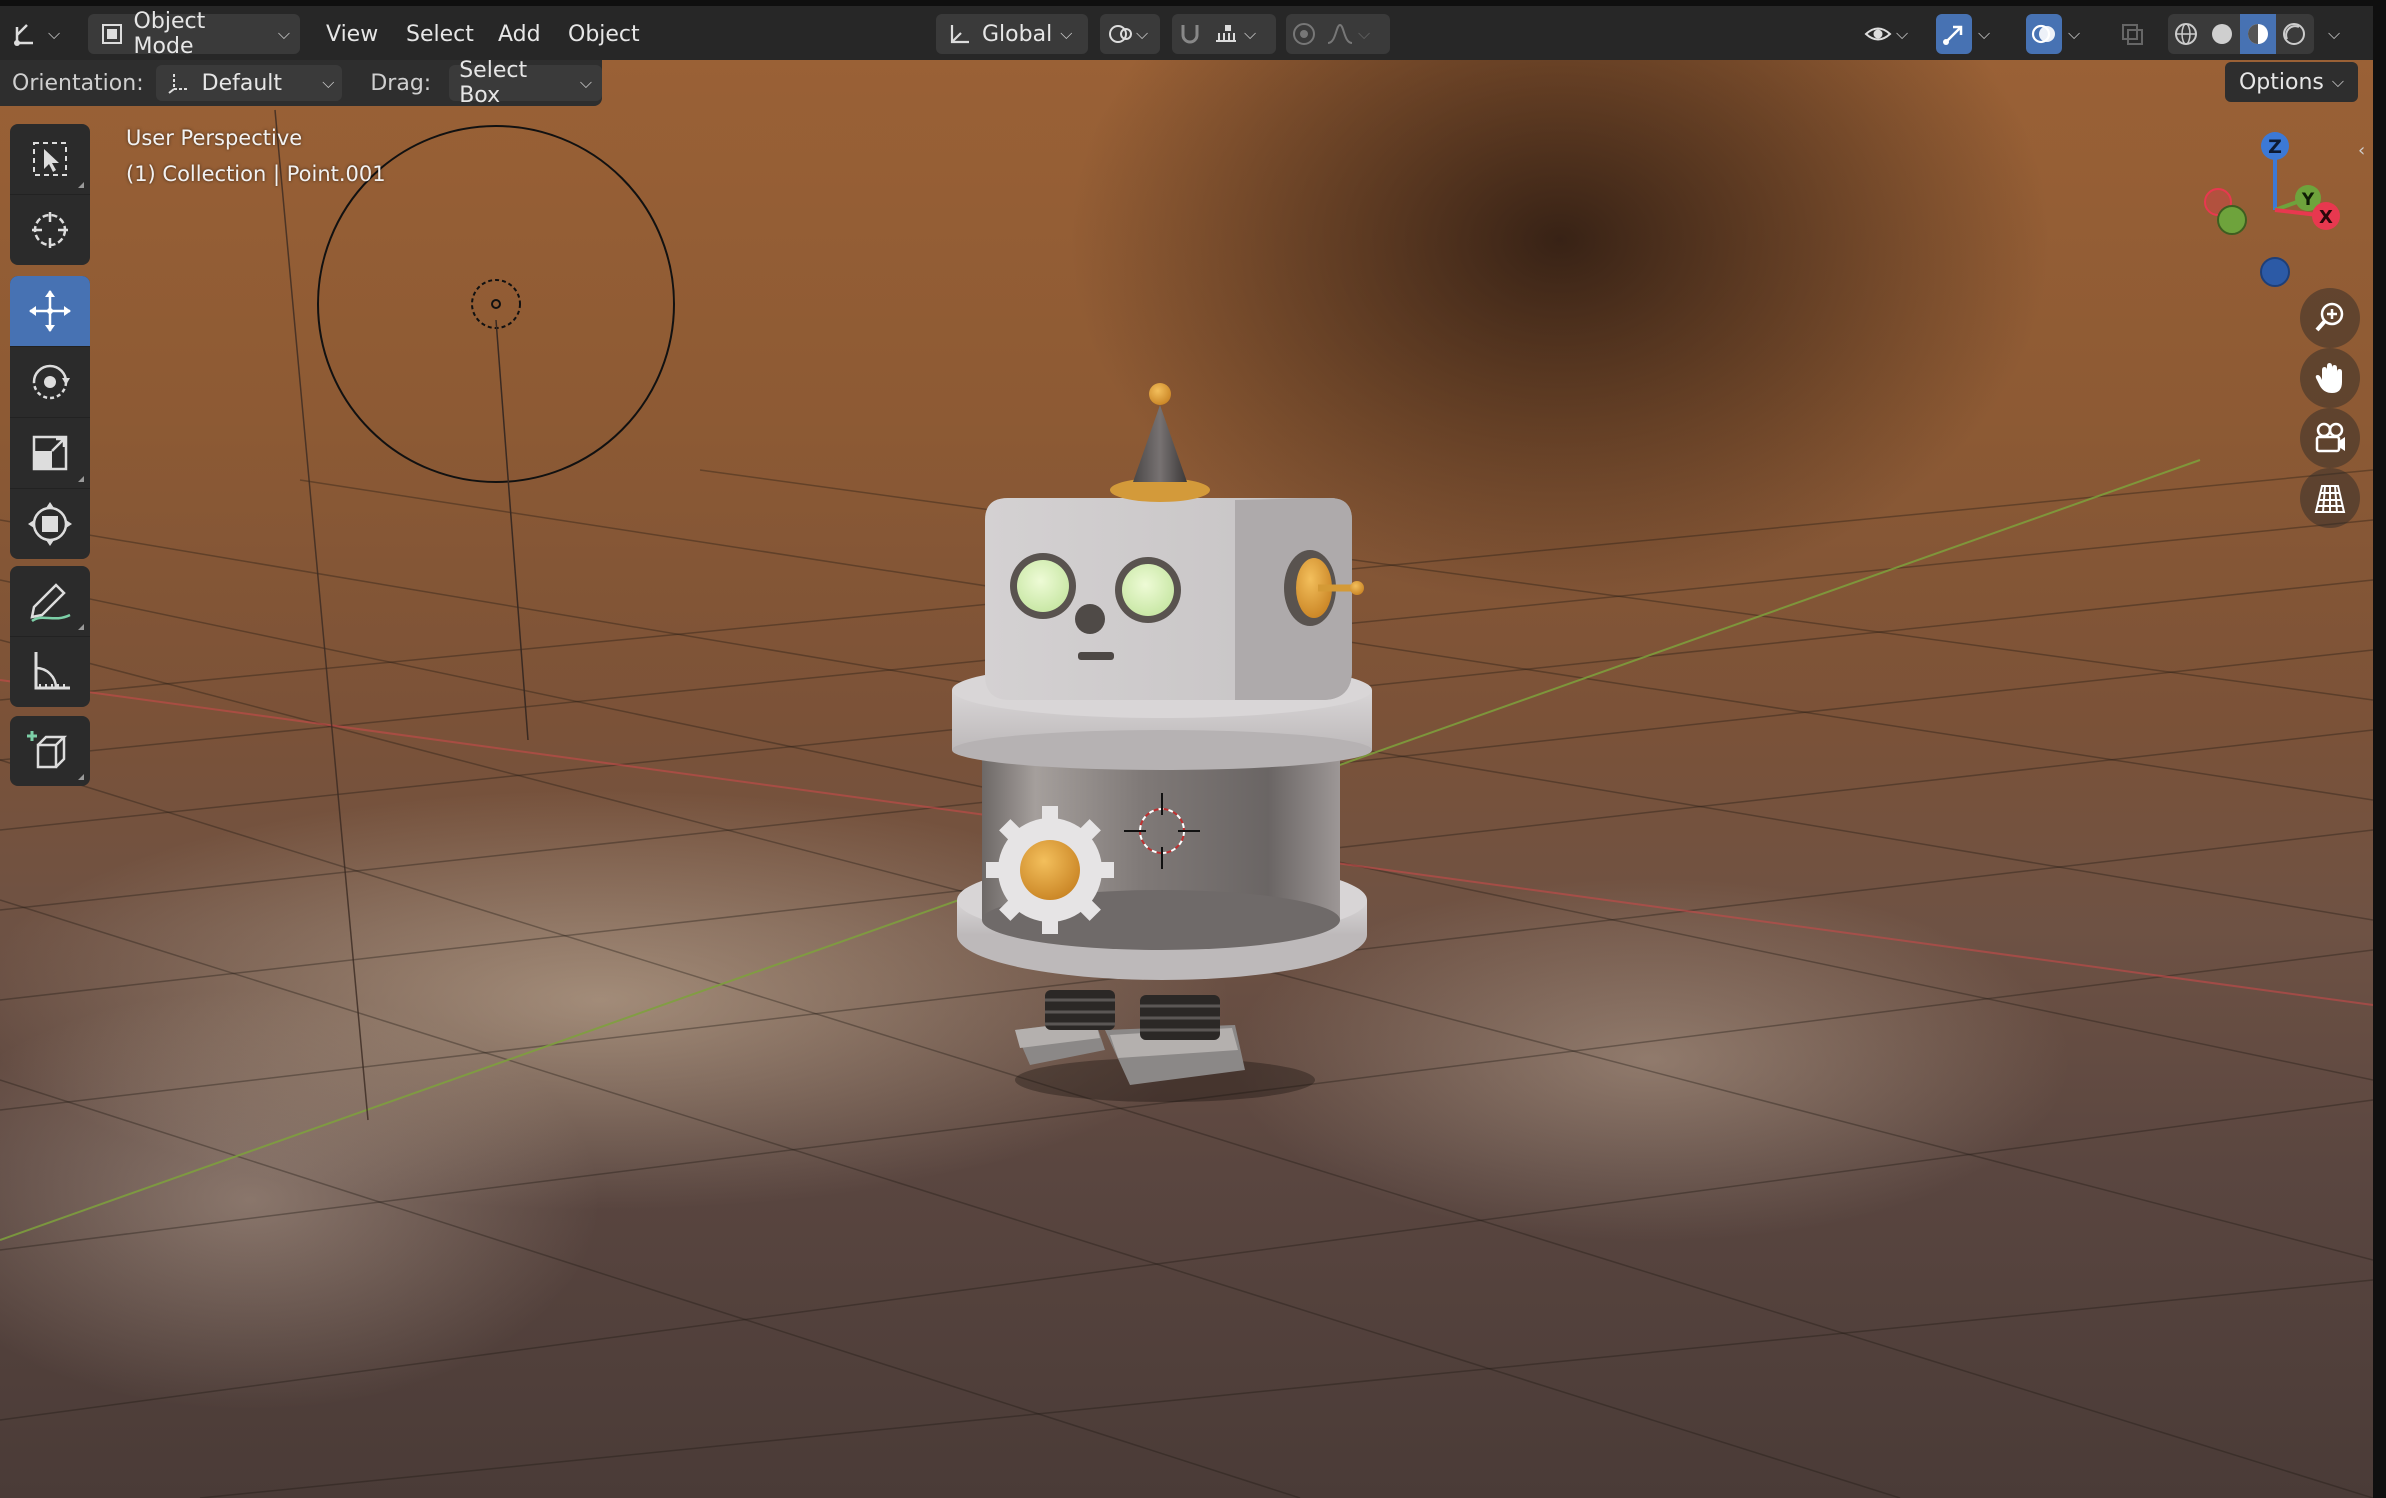  I want to click on camera-view-button, so click(2330, 438).